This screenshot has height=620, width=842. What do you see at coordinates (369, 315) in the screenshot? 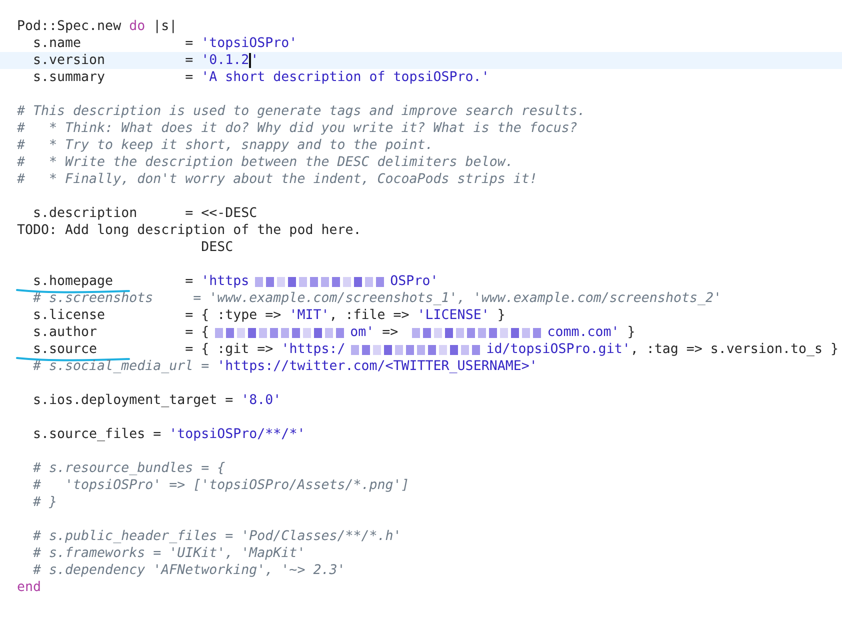
I see `code-text: , :file =>` at bounding box center [369, 315].